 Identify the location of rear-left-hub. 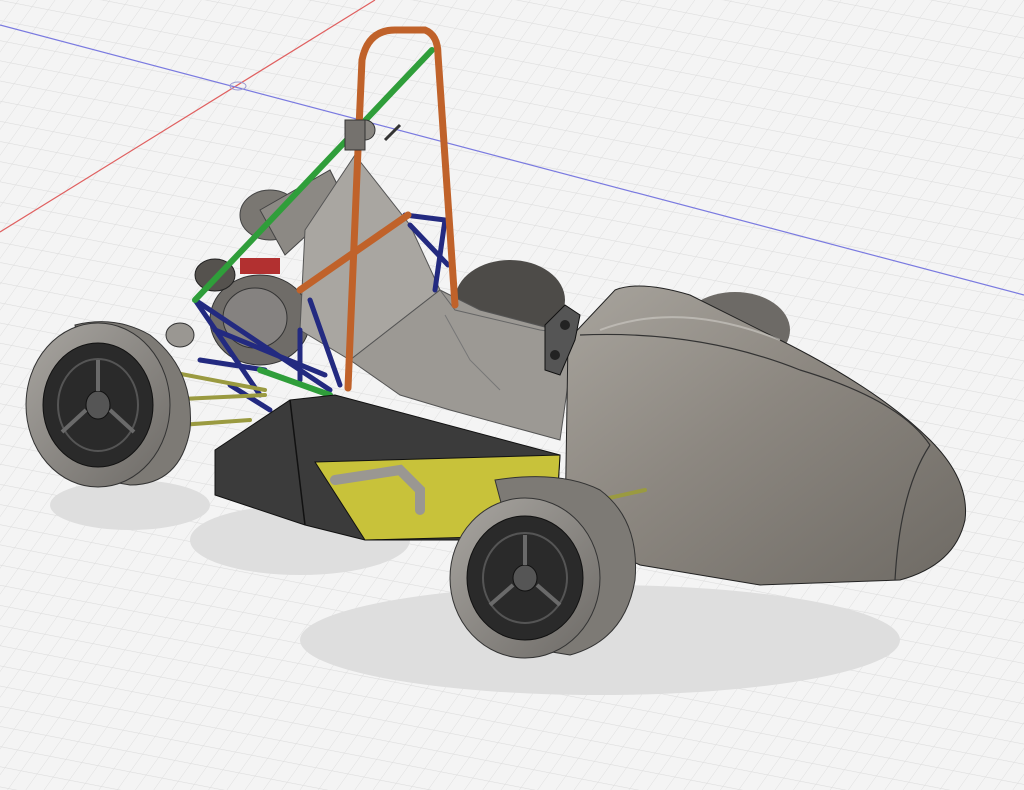
(98, 405).